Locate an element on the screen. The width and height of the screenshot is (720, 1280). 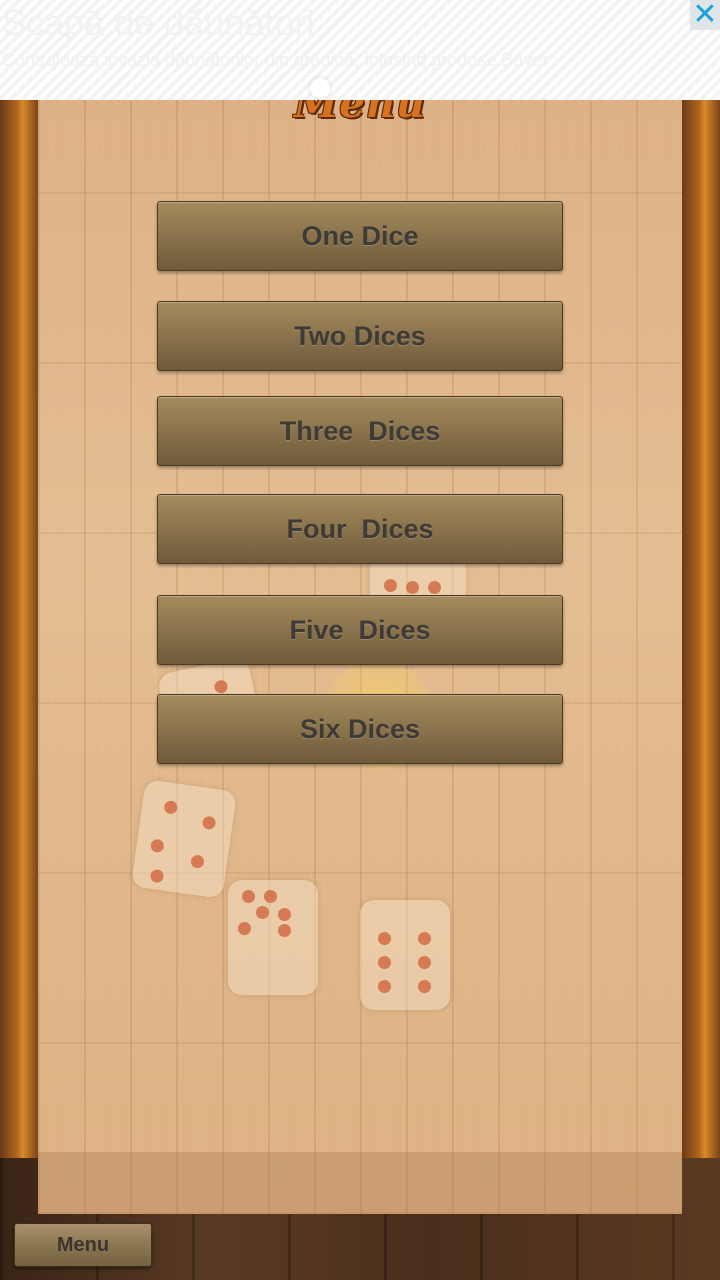
five-dices-button-label: Five Dices is located at coordinates (360, 629).